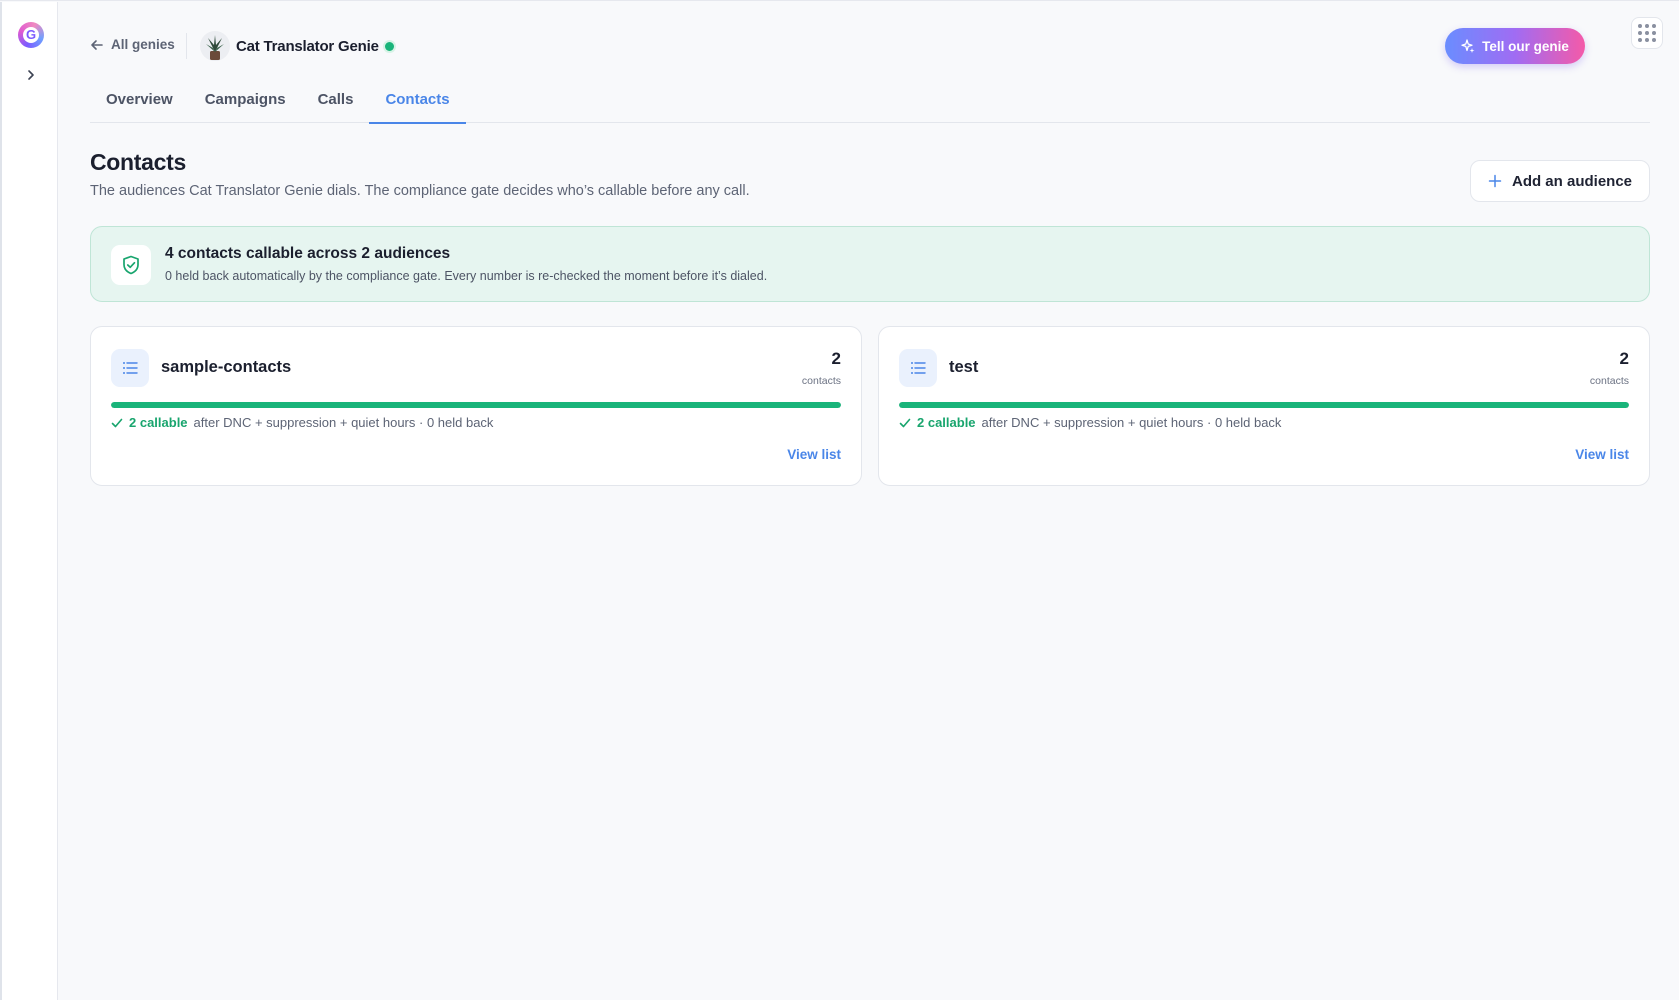 The height and width of the screenshot is (1000, 1679). I want to click on tab-calls: Calls, so click(336, 103).